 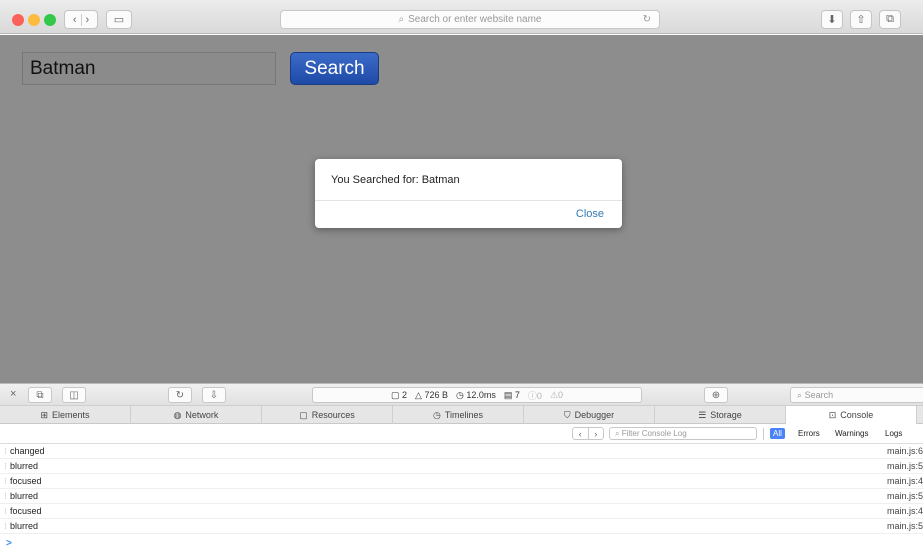 I want to click on crosshair-icon: ⊕, so click(x=716, y=395).